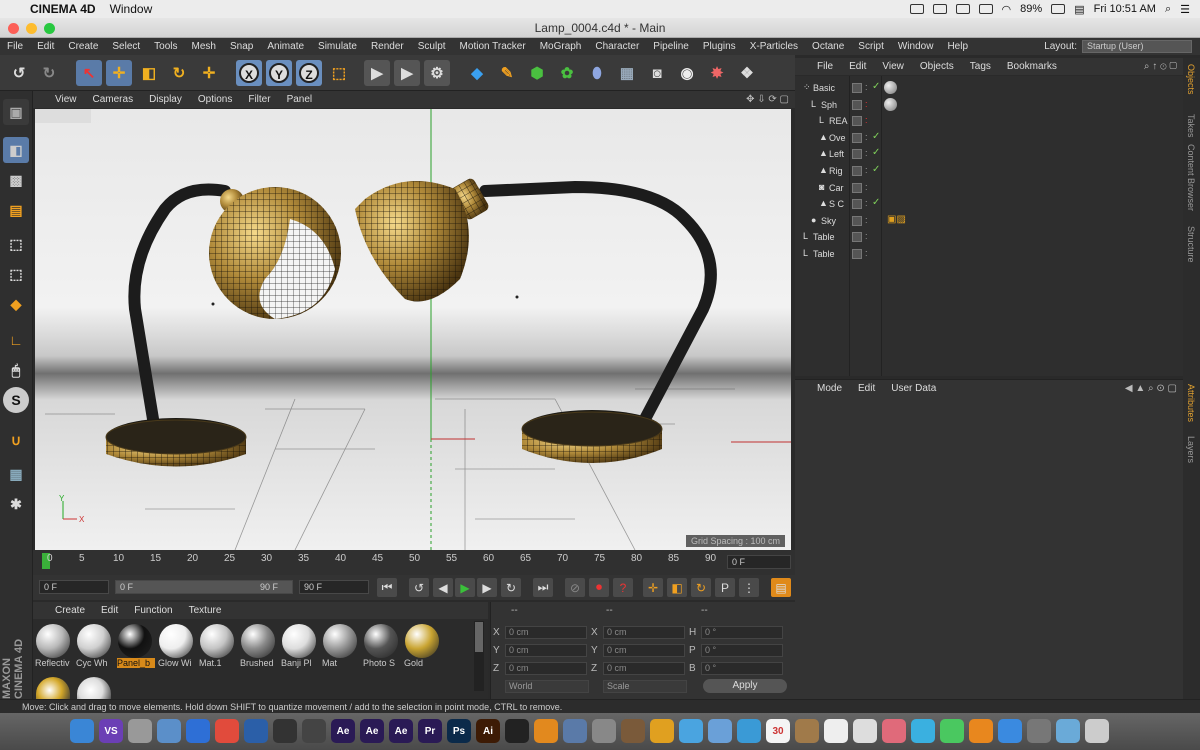 This screenshot has height=750, width=1200. What do you see at coordinates (1137, 46) in the screenshot?
I see `layout-dropdown: Startup (User)` at bounding box center [1137, 46].